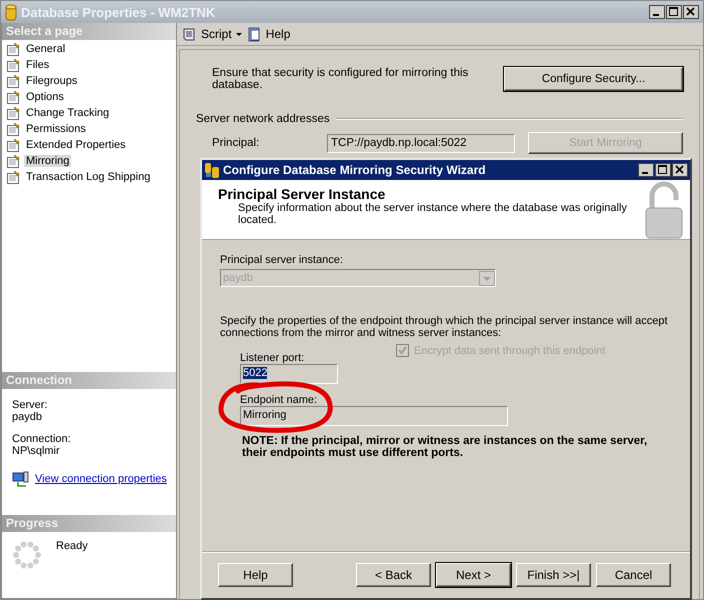  What do you see at coordinates (89, 380) in the screenshot?
I see `section-header: Connection` at bounding box center [89, 380].